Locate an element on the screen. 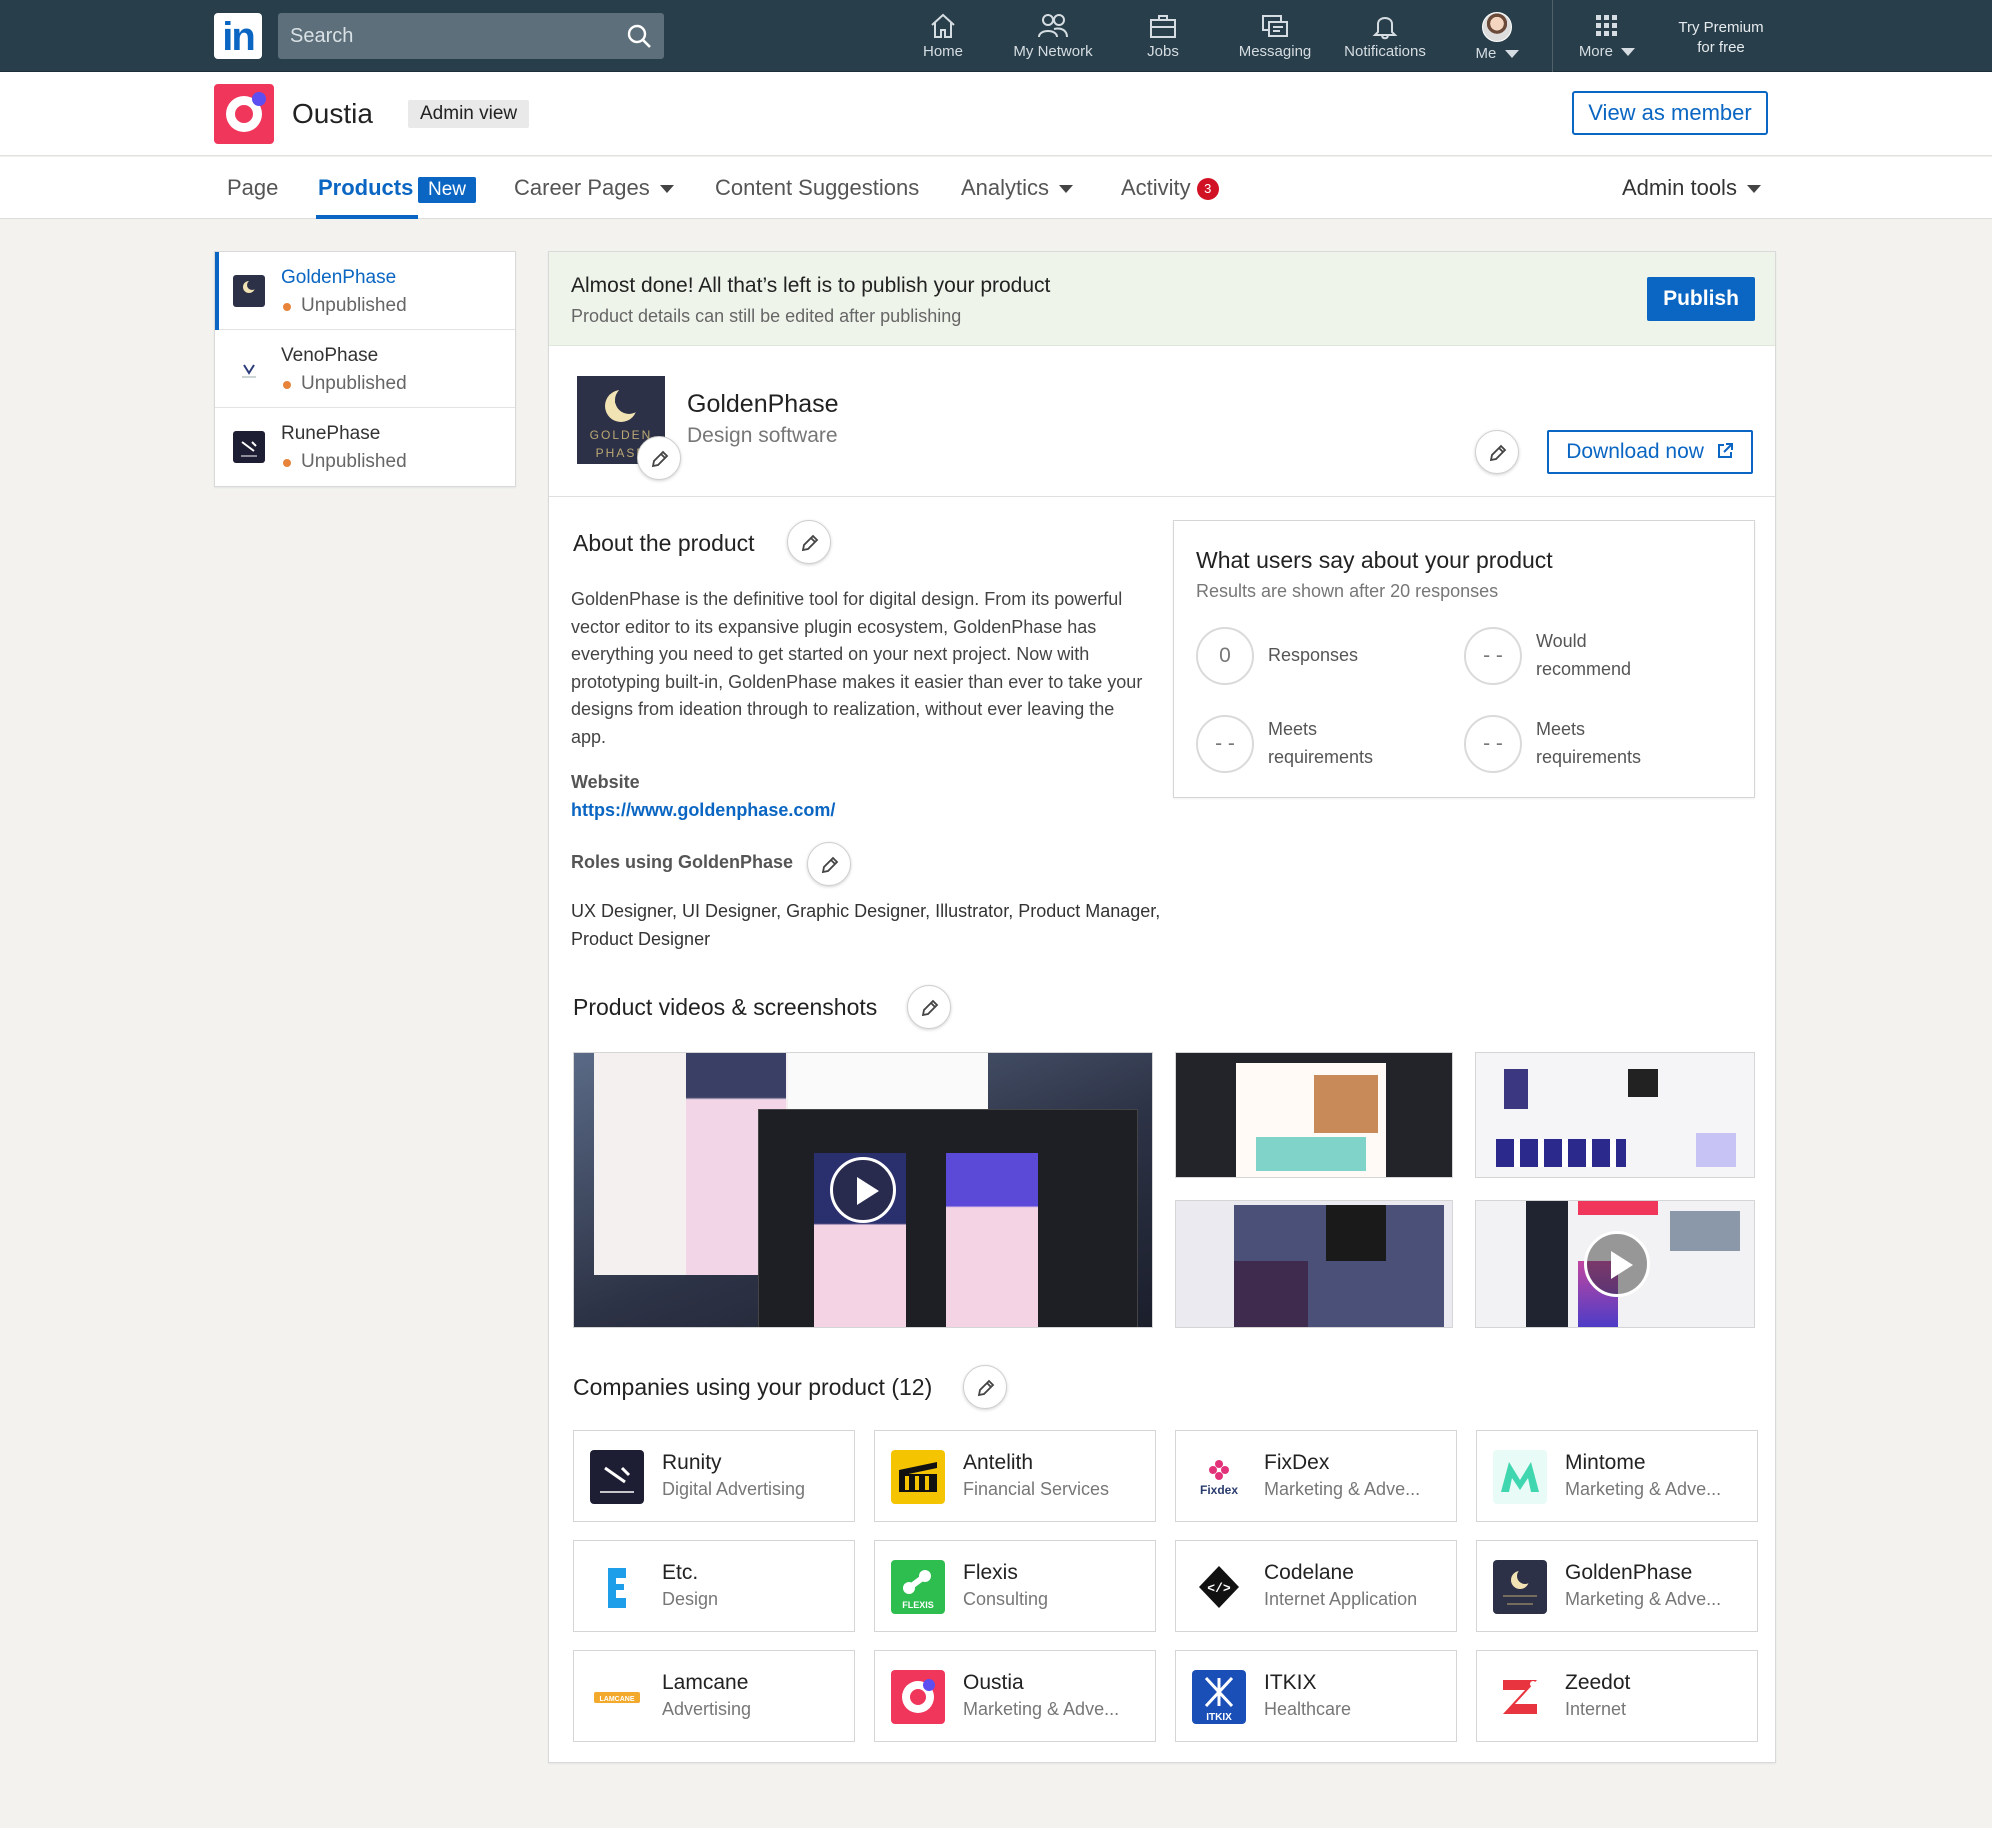 The image size is (1992, 1828). company-card-etc: Etc. Design is located at coordinates (714, 1586).